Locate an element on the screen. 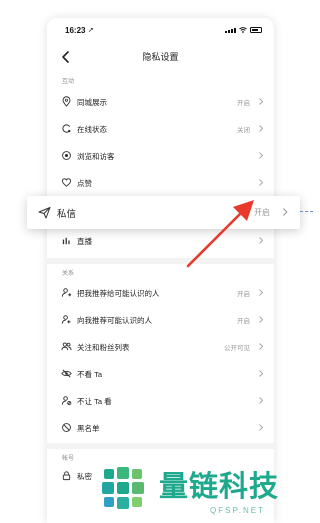 This screenshot has width=320, height=523. watermark: 量链科技 QFSP.NET is located at coordinates (203, 491).